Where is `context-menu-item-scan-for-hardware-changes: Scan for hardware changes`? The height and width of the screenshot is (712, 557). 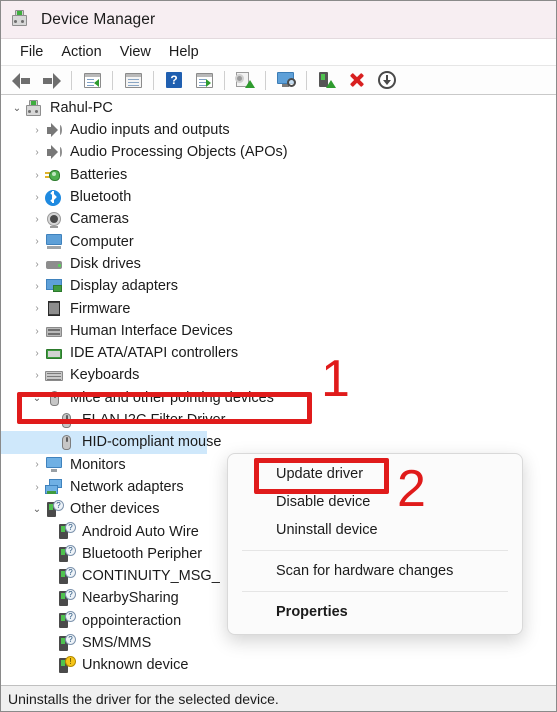
context-menu-item-scan-for-hardware-changes: Scan for hardware changes is located at coordinates (375, 571).